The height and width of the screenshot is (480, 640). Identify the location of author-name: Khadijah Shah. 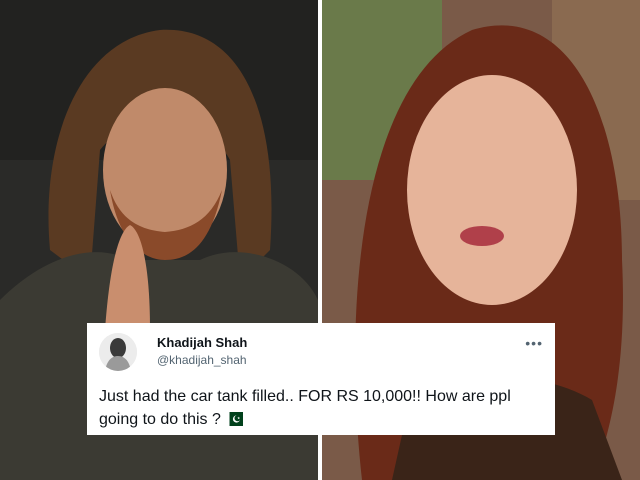
(202, 342).